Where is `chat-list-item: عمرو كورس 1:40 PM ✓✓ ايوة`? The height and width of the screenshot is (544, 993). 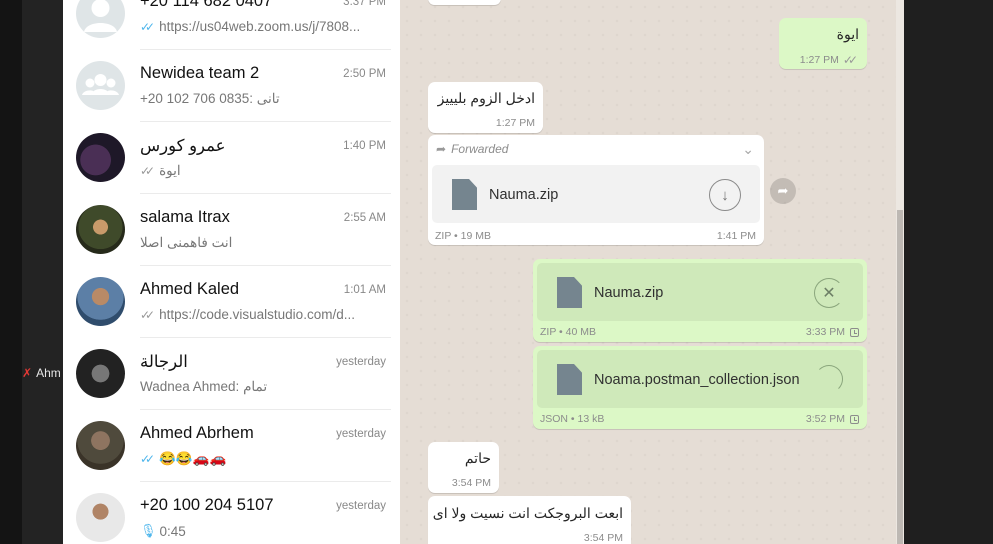 chat-list-item: عمرو كورس 1:40 PM ✓✓ ايوة is located at coordinates (231, 158).